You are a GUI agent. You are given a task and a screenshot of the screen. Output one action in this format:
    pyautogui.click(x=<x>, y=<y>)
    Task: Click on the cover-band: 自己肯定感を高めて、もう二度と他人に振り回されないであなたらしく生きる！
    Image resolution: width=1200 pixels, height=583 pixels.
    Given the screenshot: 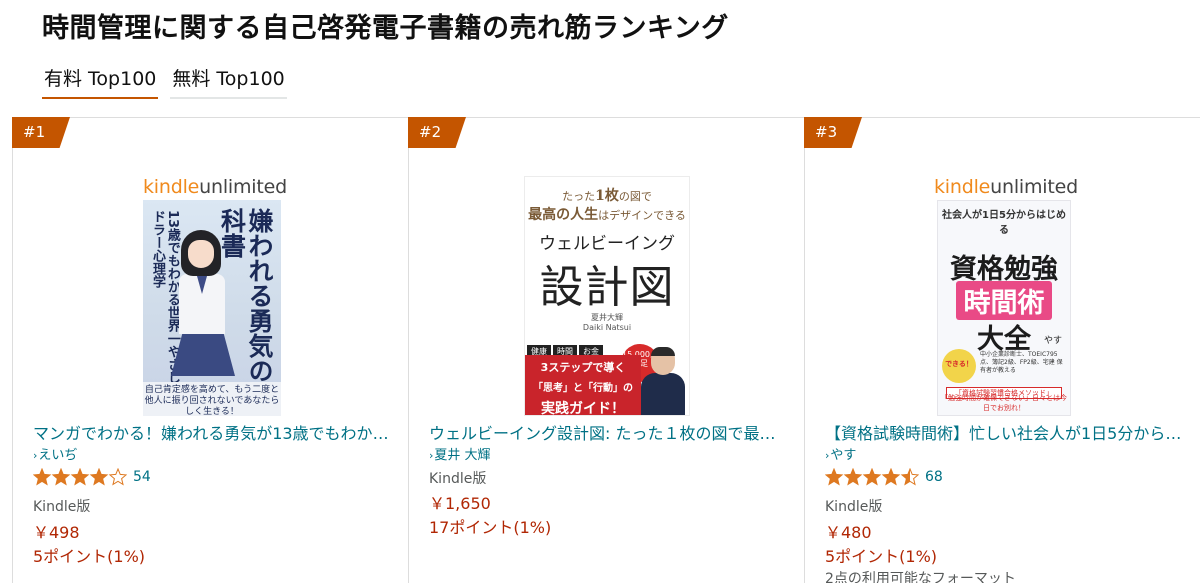 What is the action you would take?
    pyautogui.click(x=212, y=399)
    